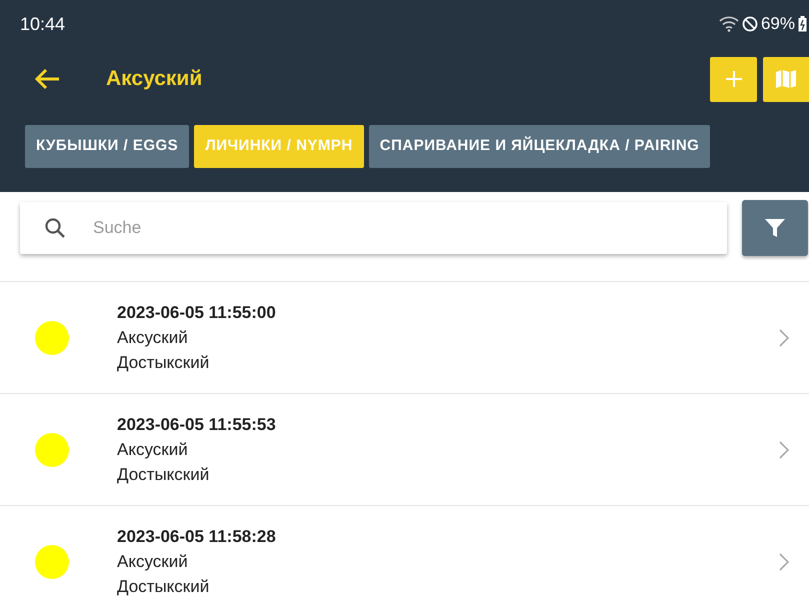  Describe the element at coordinates (734, 79) in the screenshot. I see `plus-icon` at that location.